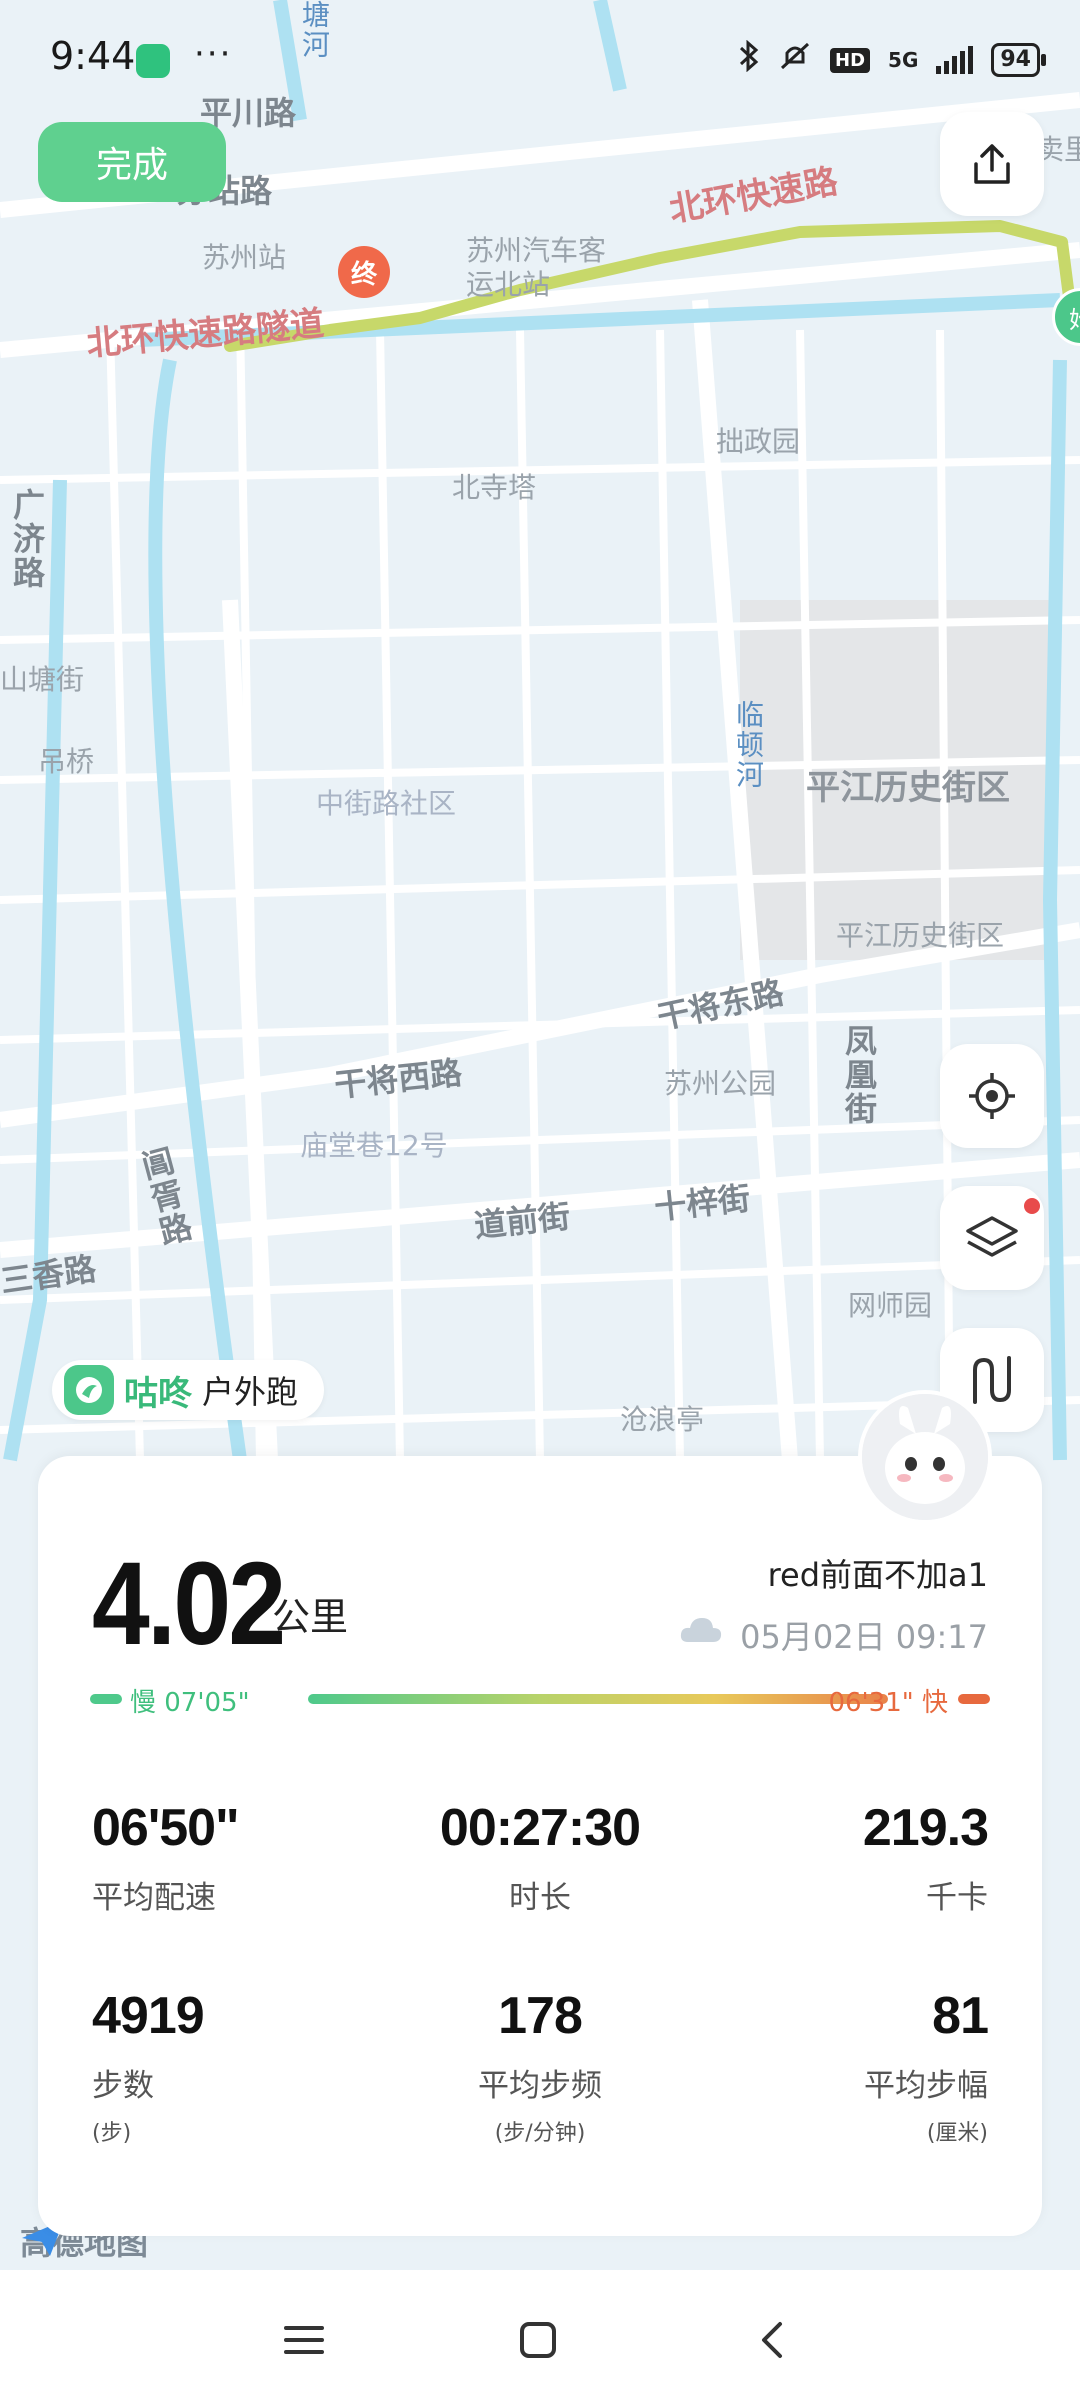  I want to click on back-chevron-icon, so click(772, 2340).